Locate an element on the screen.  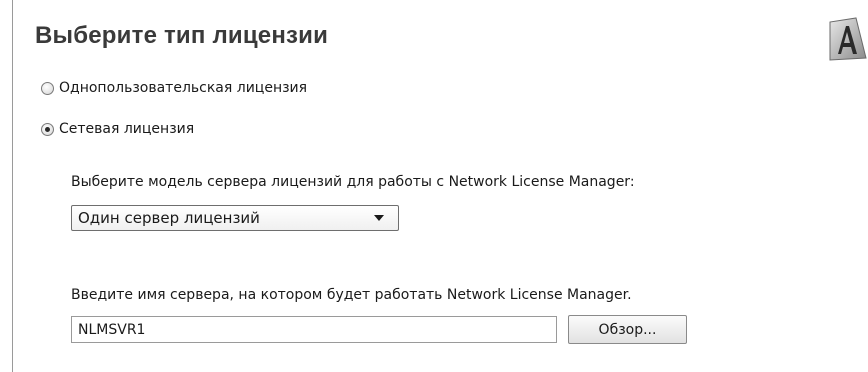
server-model-select: Один сервер лицензий is located at coordinates (235, 218).